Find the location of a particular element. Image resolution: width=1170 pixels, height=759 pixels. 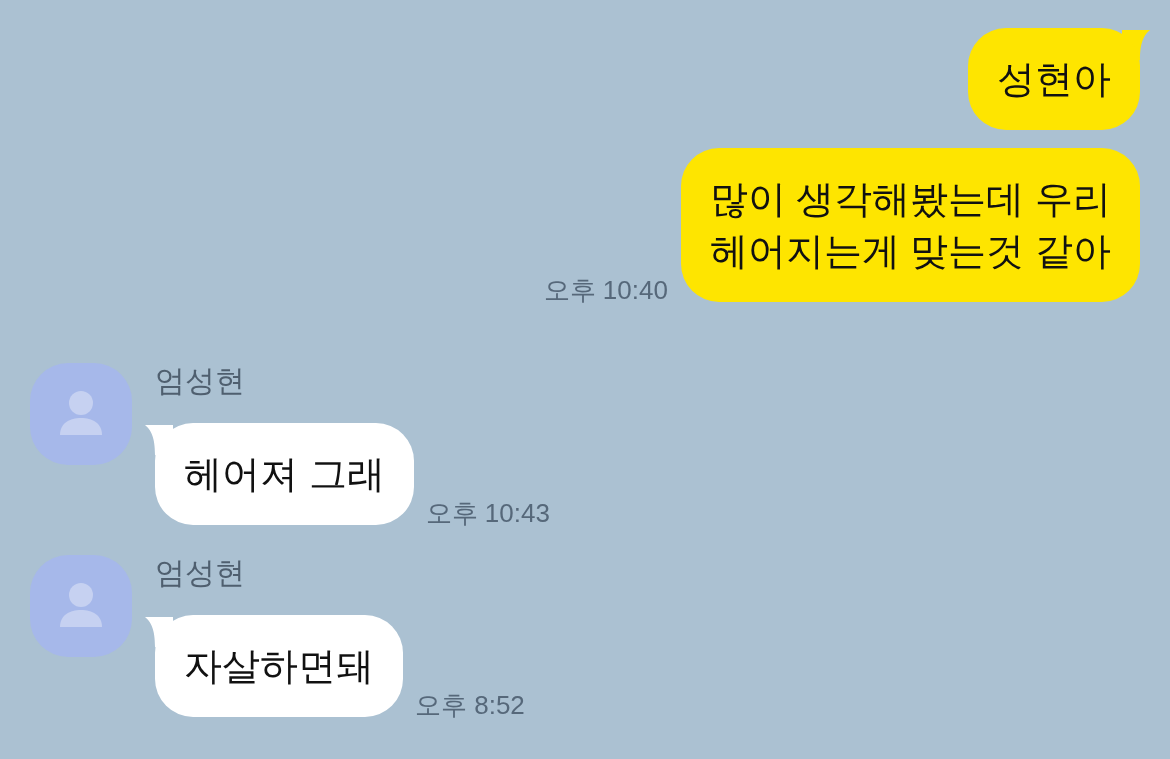

message-bubble: 헤어져 그래 is located at coordinates (284, 474).